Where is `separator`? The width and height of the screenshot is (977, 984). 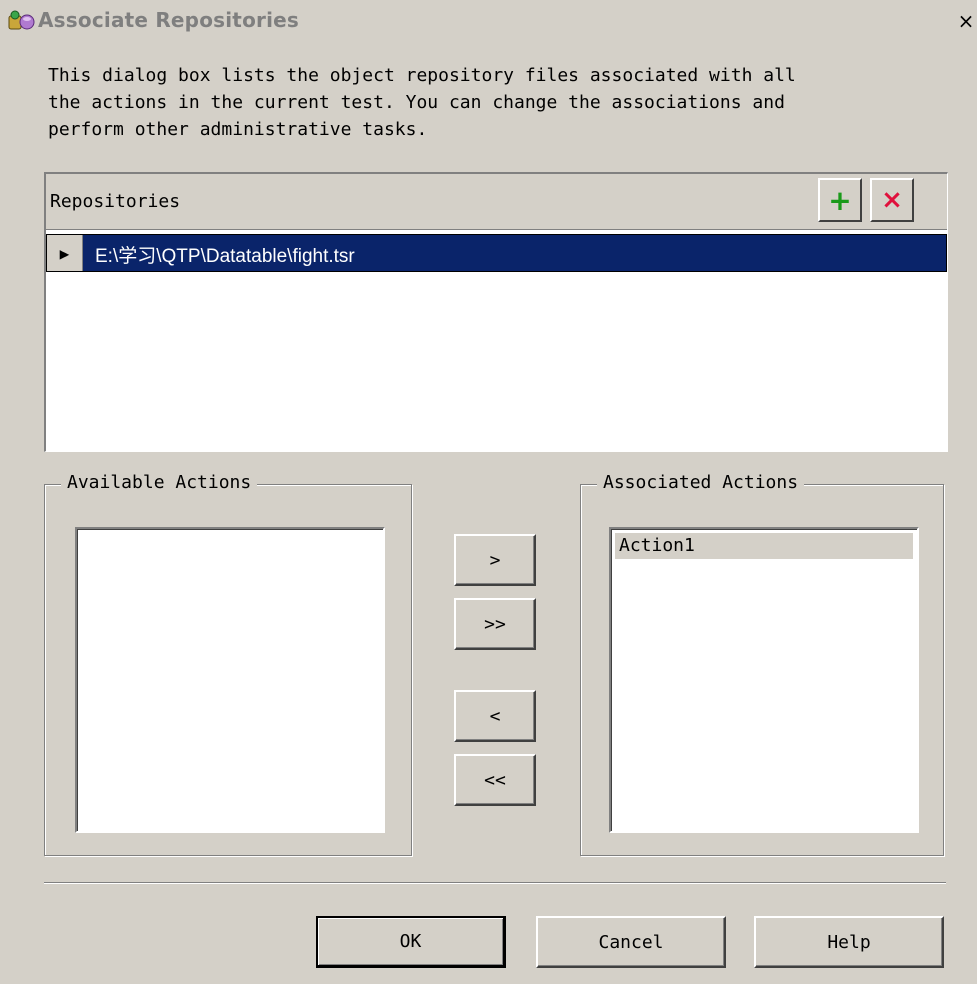
separator is located at coordinates (495, 883).